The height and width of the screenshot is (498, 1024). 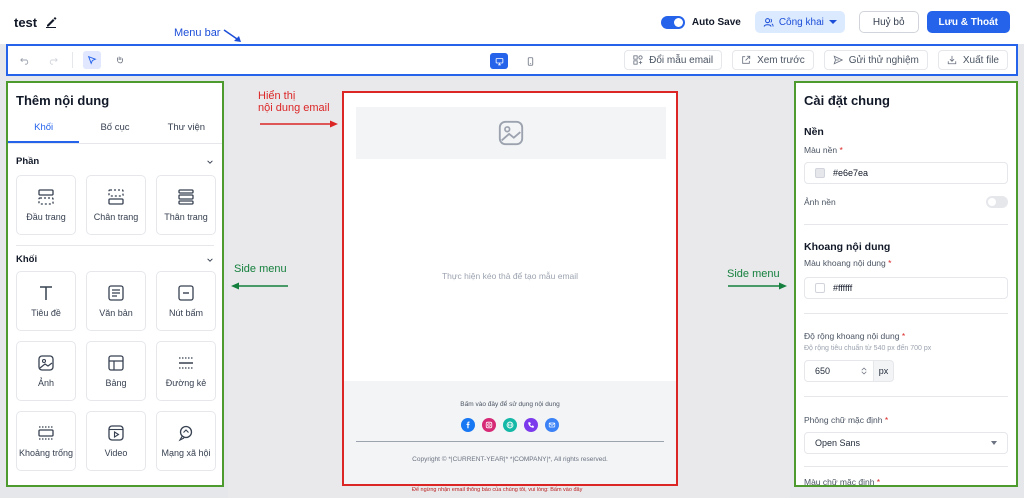 What do you see at coordinates (753, 274) in the screenshot?
I see `right-side-menu-annotation: Side menu` at bounding box center [753, 274].